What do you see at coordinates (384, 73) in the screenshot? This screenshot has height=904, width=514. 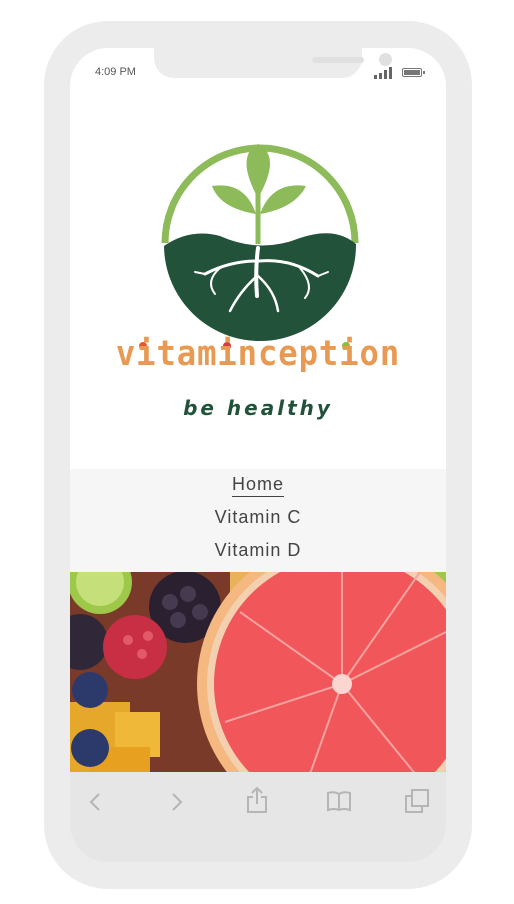 I see `signal-icon` at bounding box center [384, 73].